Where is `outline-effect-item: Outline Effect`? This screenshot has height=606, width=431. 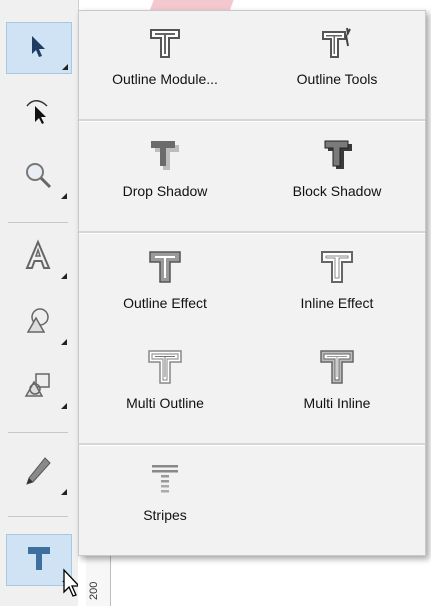 outline-effect-item: Outline Effect is located at coordinates (165, 285).